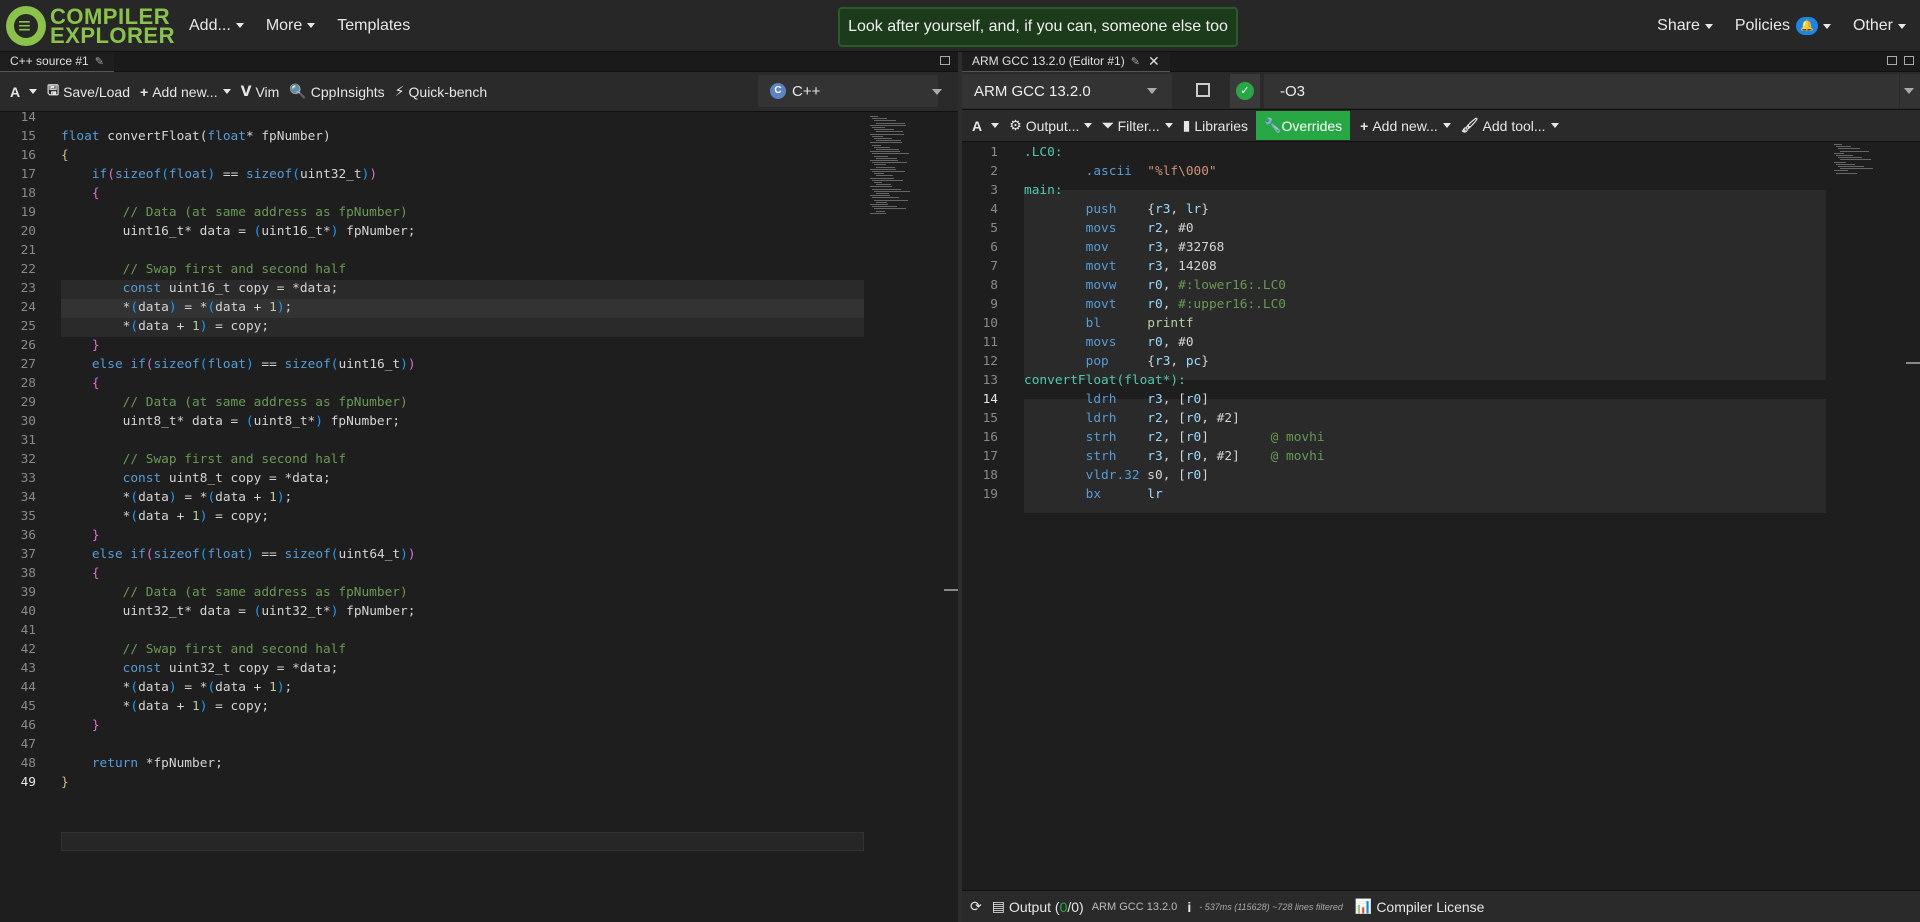 The width and height of the screenshot is (1920, 922). Describe the element at coordinates (260, 91) in the screenshot. I see `vim-button: ᐯ Vim` at that location.